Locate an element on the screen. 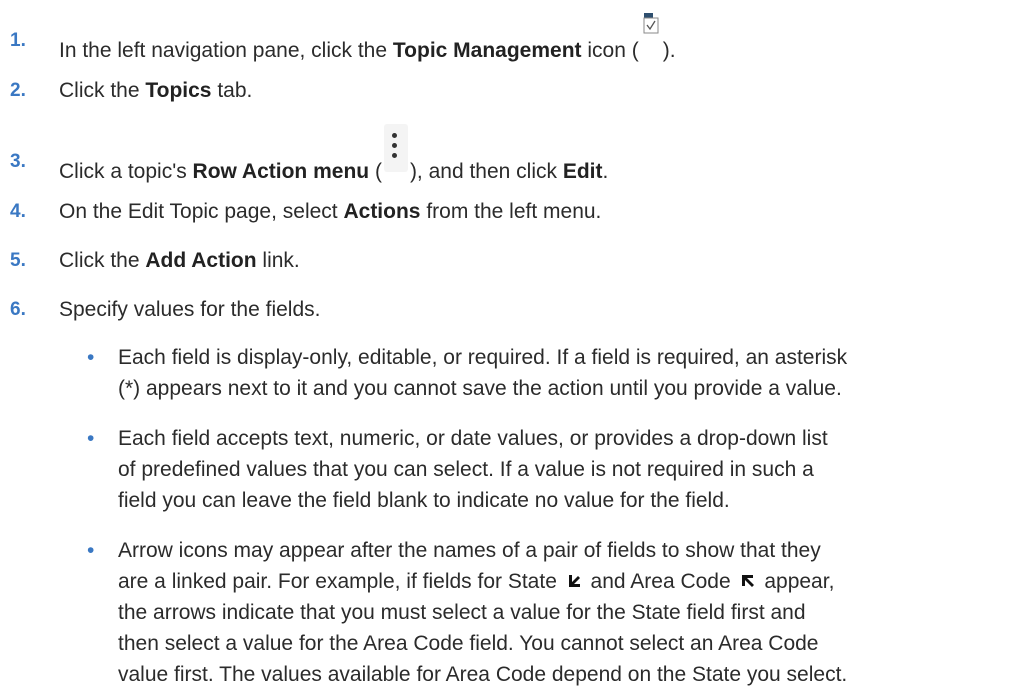 The height and width of the screenshot is (696, 1036). step-5: 5. Click the Add Action link. is located at coordinates (518, 261).